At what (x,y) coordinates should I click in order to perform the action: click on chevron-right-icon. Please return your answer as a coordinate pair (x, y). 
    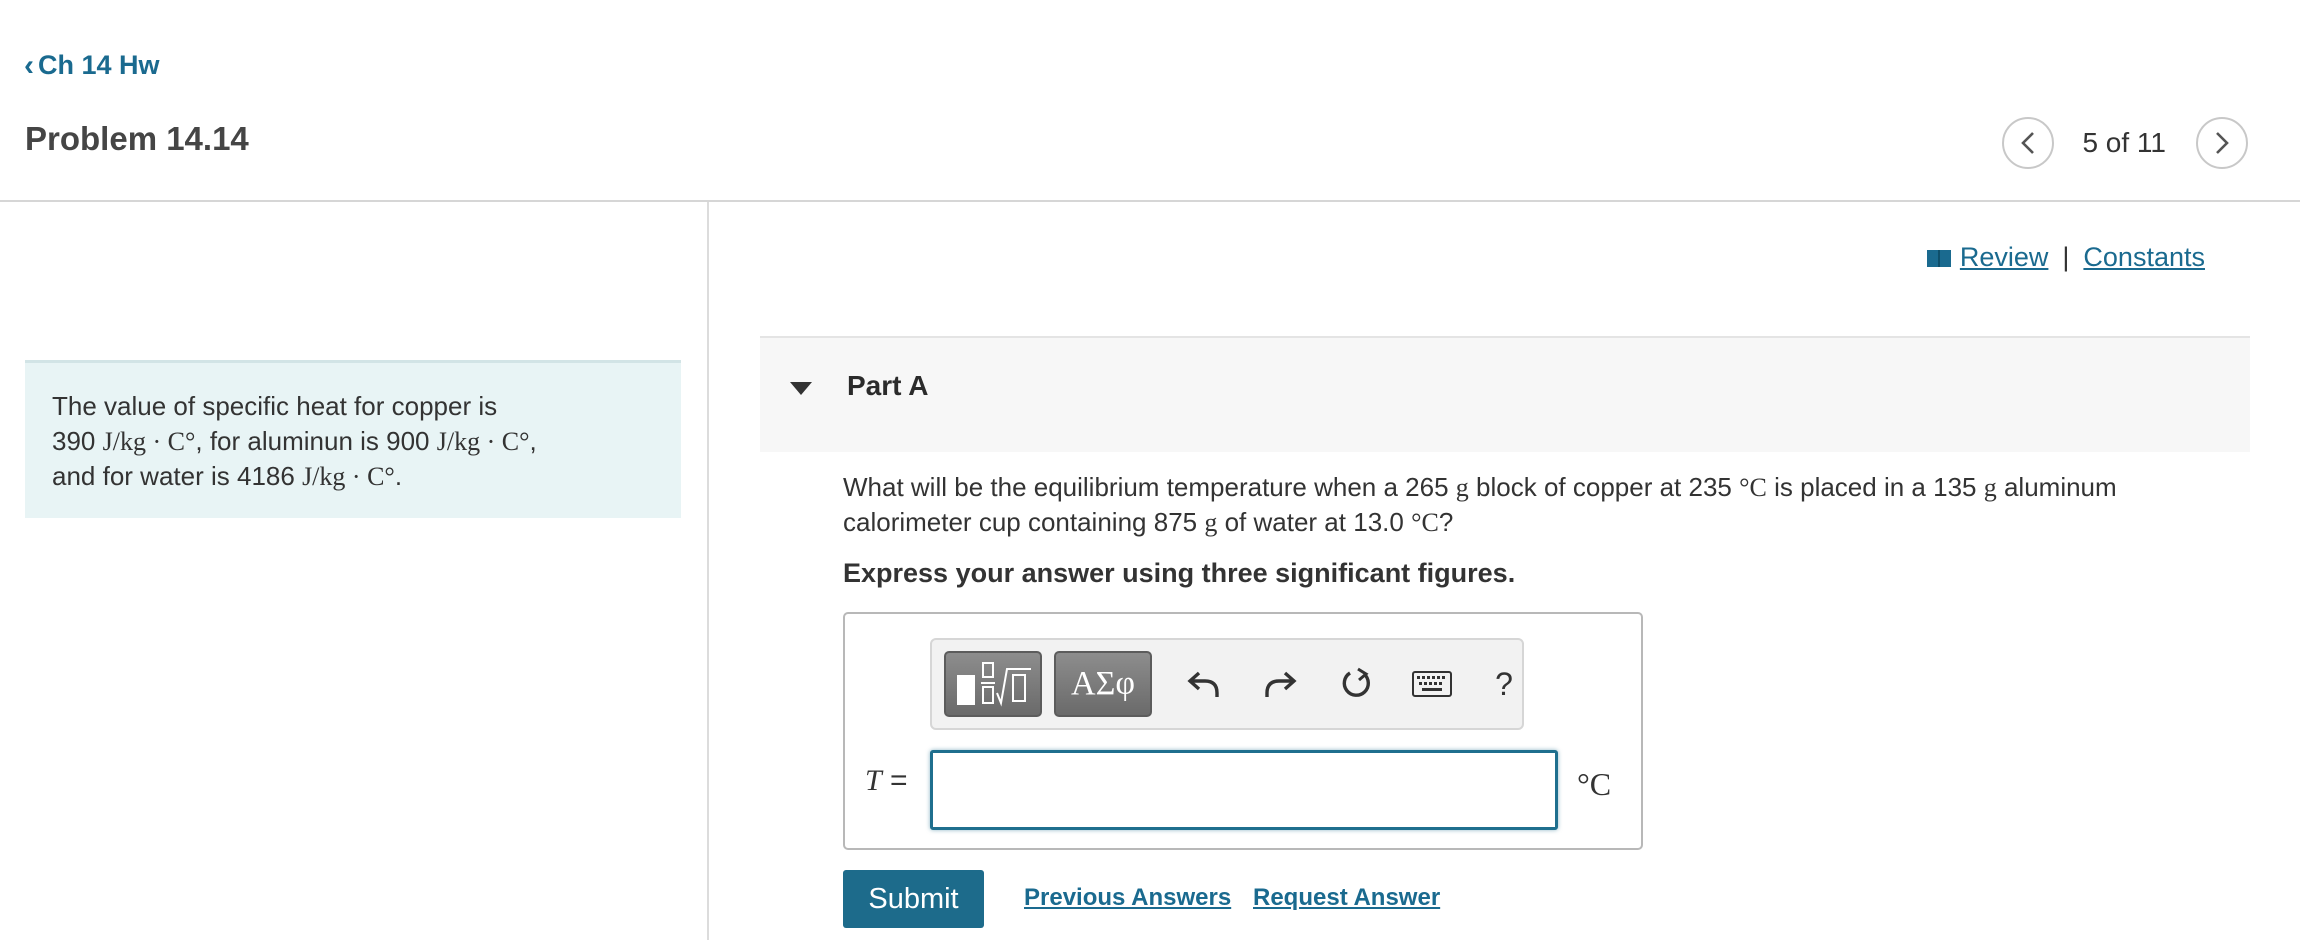
    Looking at the image, I should click on (2222, 143).